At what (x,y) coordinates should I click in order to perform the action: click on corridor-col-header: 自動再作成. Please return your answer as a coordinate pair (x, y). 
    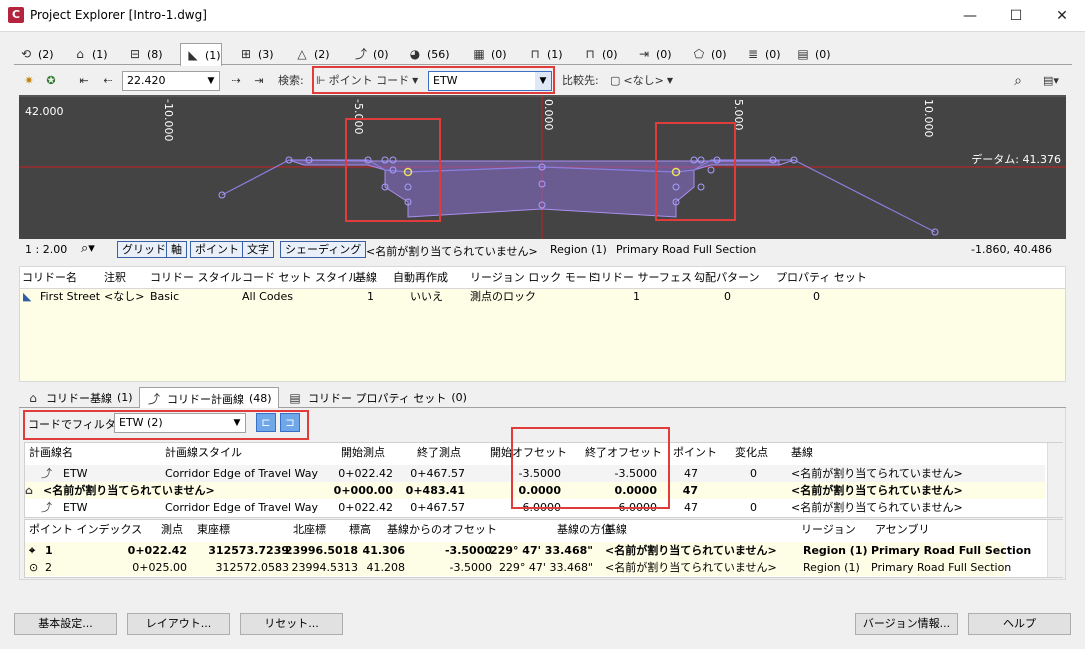
    Looking at the image, I should click on (420, 278).